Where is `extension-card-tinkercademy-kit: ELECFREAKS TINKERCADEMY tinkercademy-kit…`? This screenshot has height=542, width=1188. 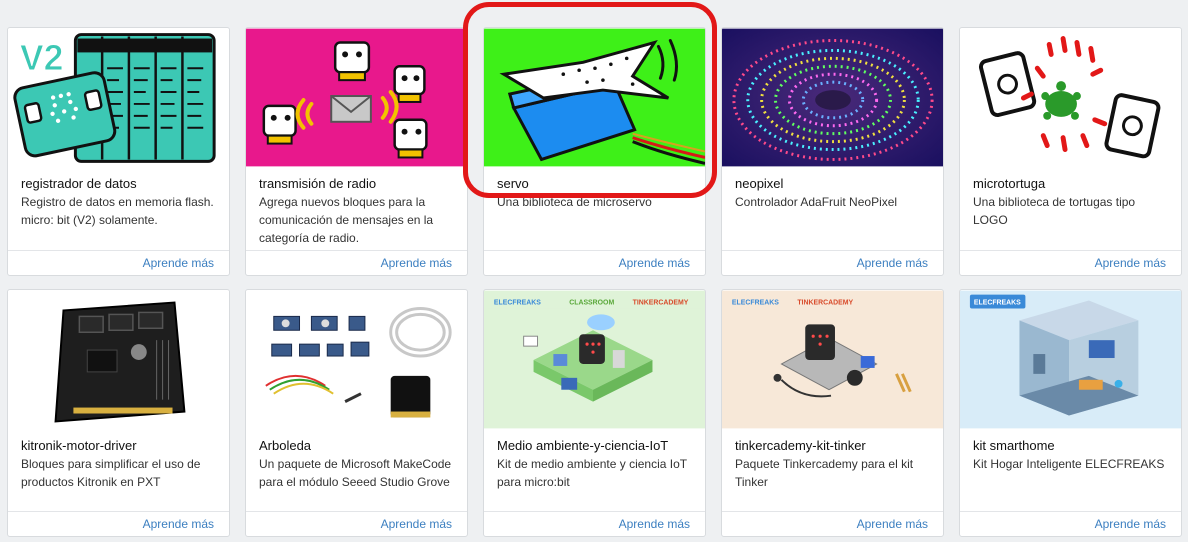 extension-card-tinkercademy-kit: ELECFREAKS TINKERCADEMY tinkercademy-kit… is located at coordinates (832, 413).